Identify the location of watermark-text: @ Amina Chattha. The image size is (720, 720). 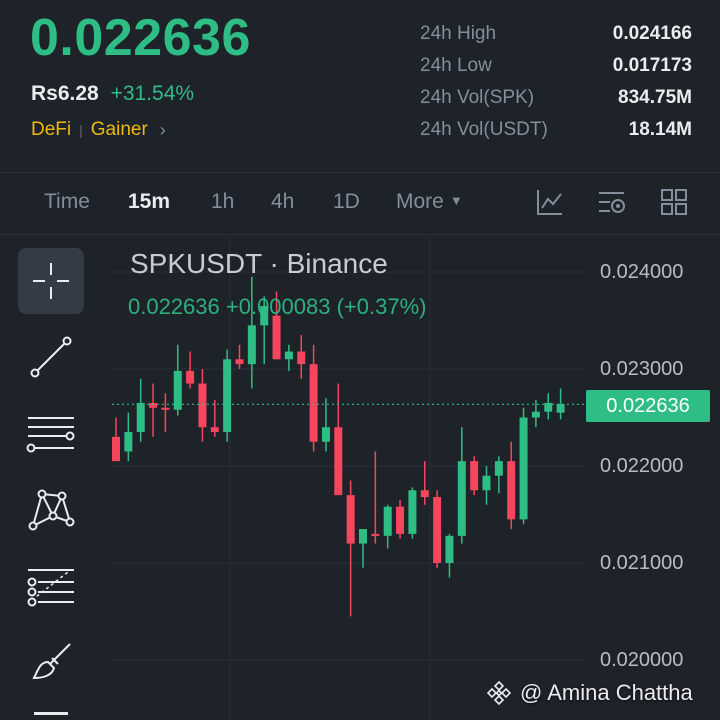
(606, 692).